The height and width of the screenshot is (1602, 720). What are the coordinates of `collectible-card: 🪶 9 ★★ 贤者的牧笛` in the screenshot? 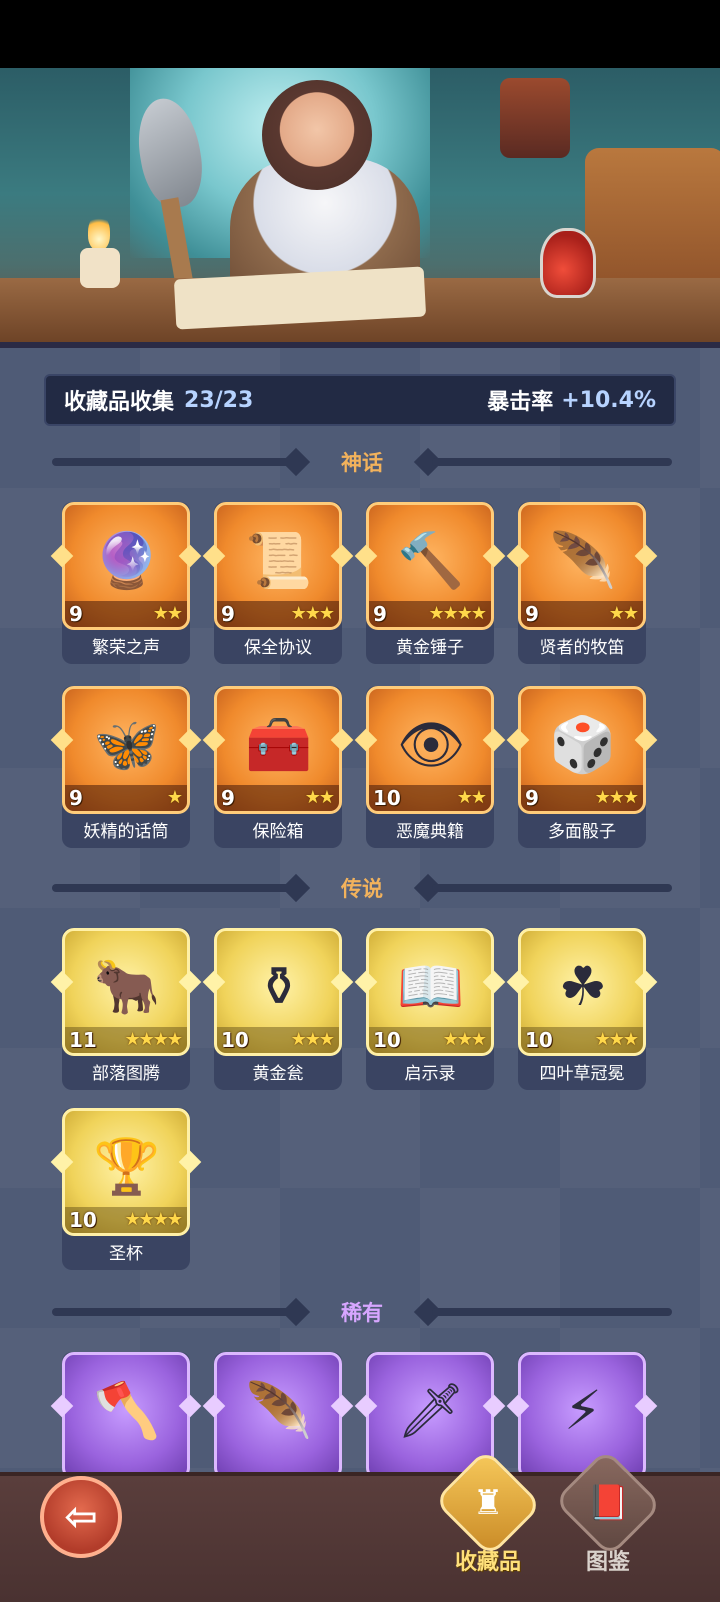 It's located at (582, 583).